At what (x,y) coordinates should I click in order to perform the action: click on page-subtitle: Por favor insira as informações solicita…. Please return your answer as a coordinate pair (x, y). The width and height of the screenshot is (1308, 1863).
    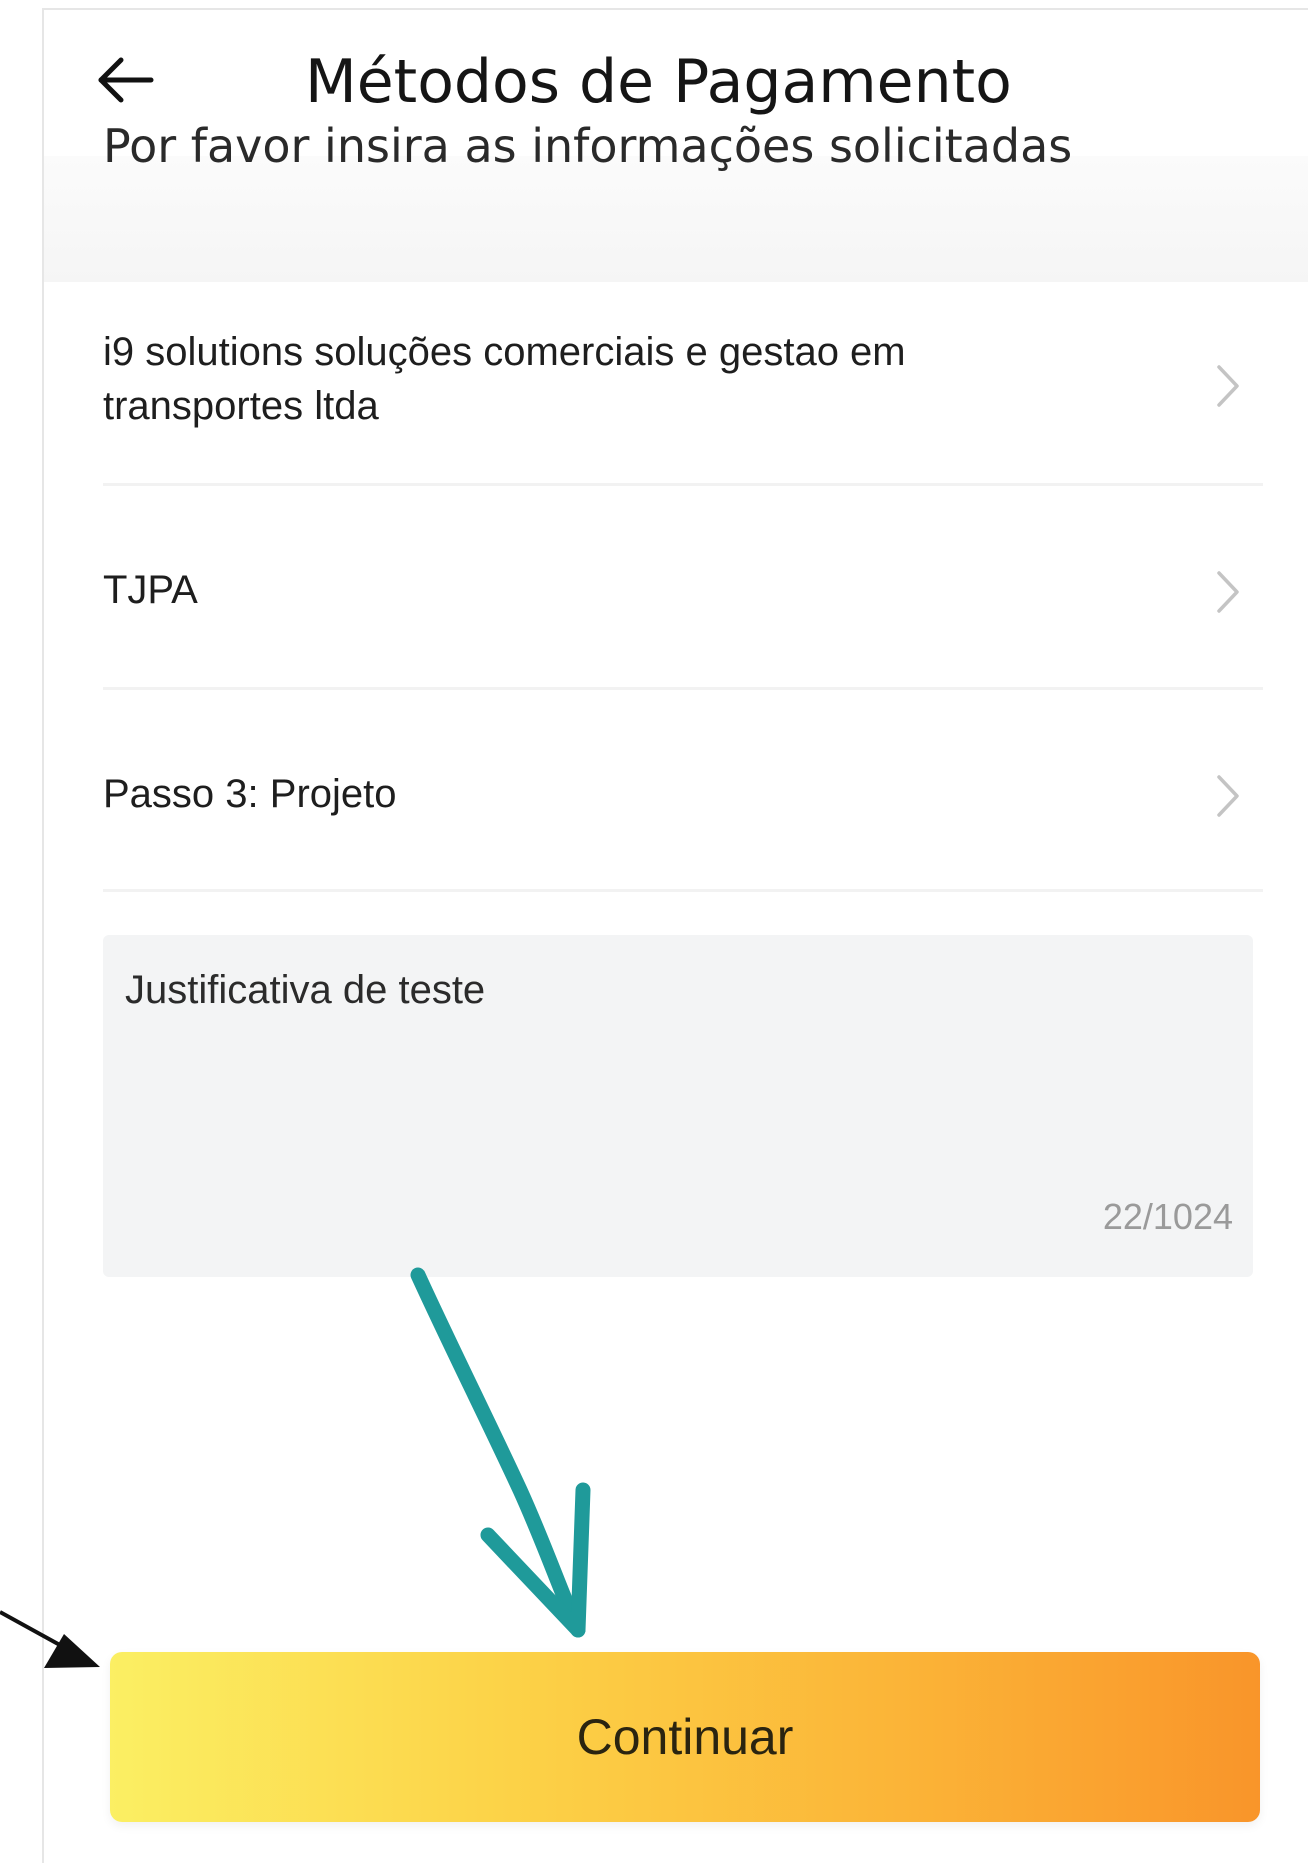
    Looking at the image, I should click on (588, 146).